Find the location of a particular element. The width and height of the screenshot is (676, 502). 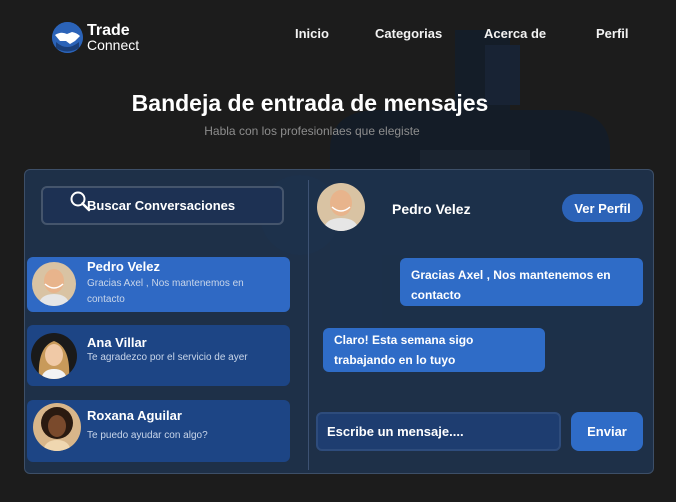

view-profile-button: Ver Perfil is located at coordinates (602, 208).